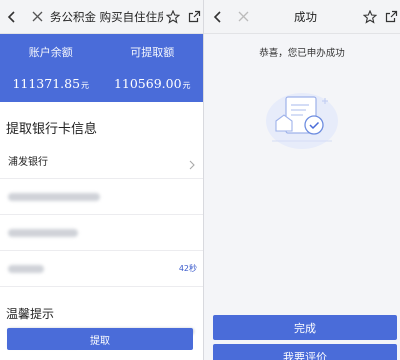 The width and height of the screenshot is (400, 360). I want to click on navbar: 成功, so click(302, 17).